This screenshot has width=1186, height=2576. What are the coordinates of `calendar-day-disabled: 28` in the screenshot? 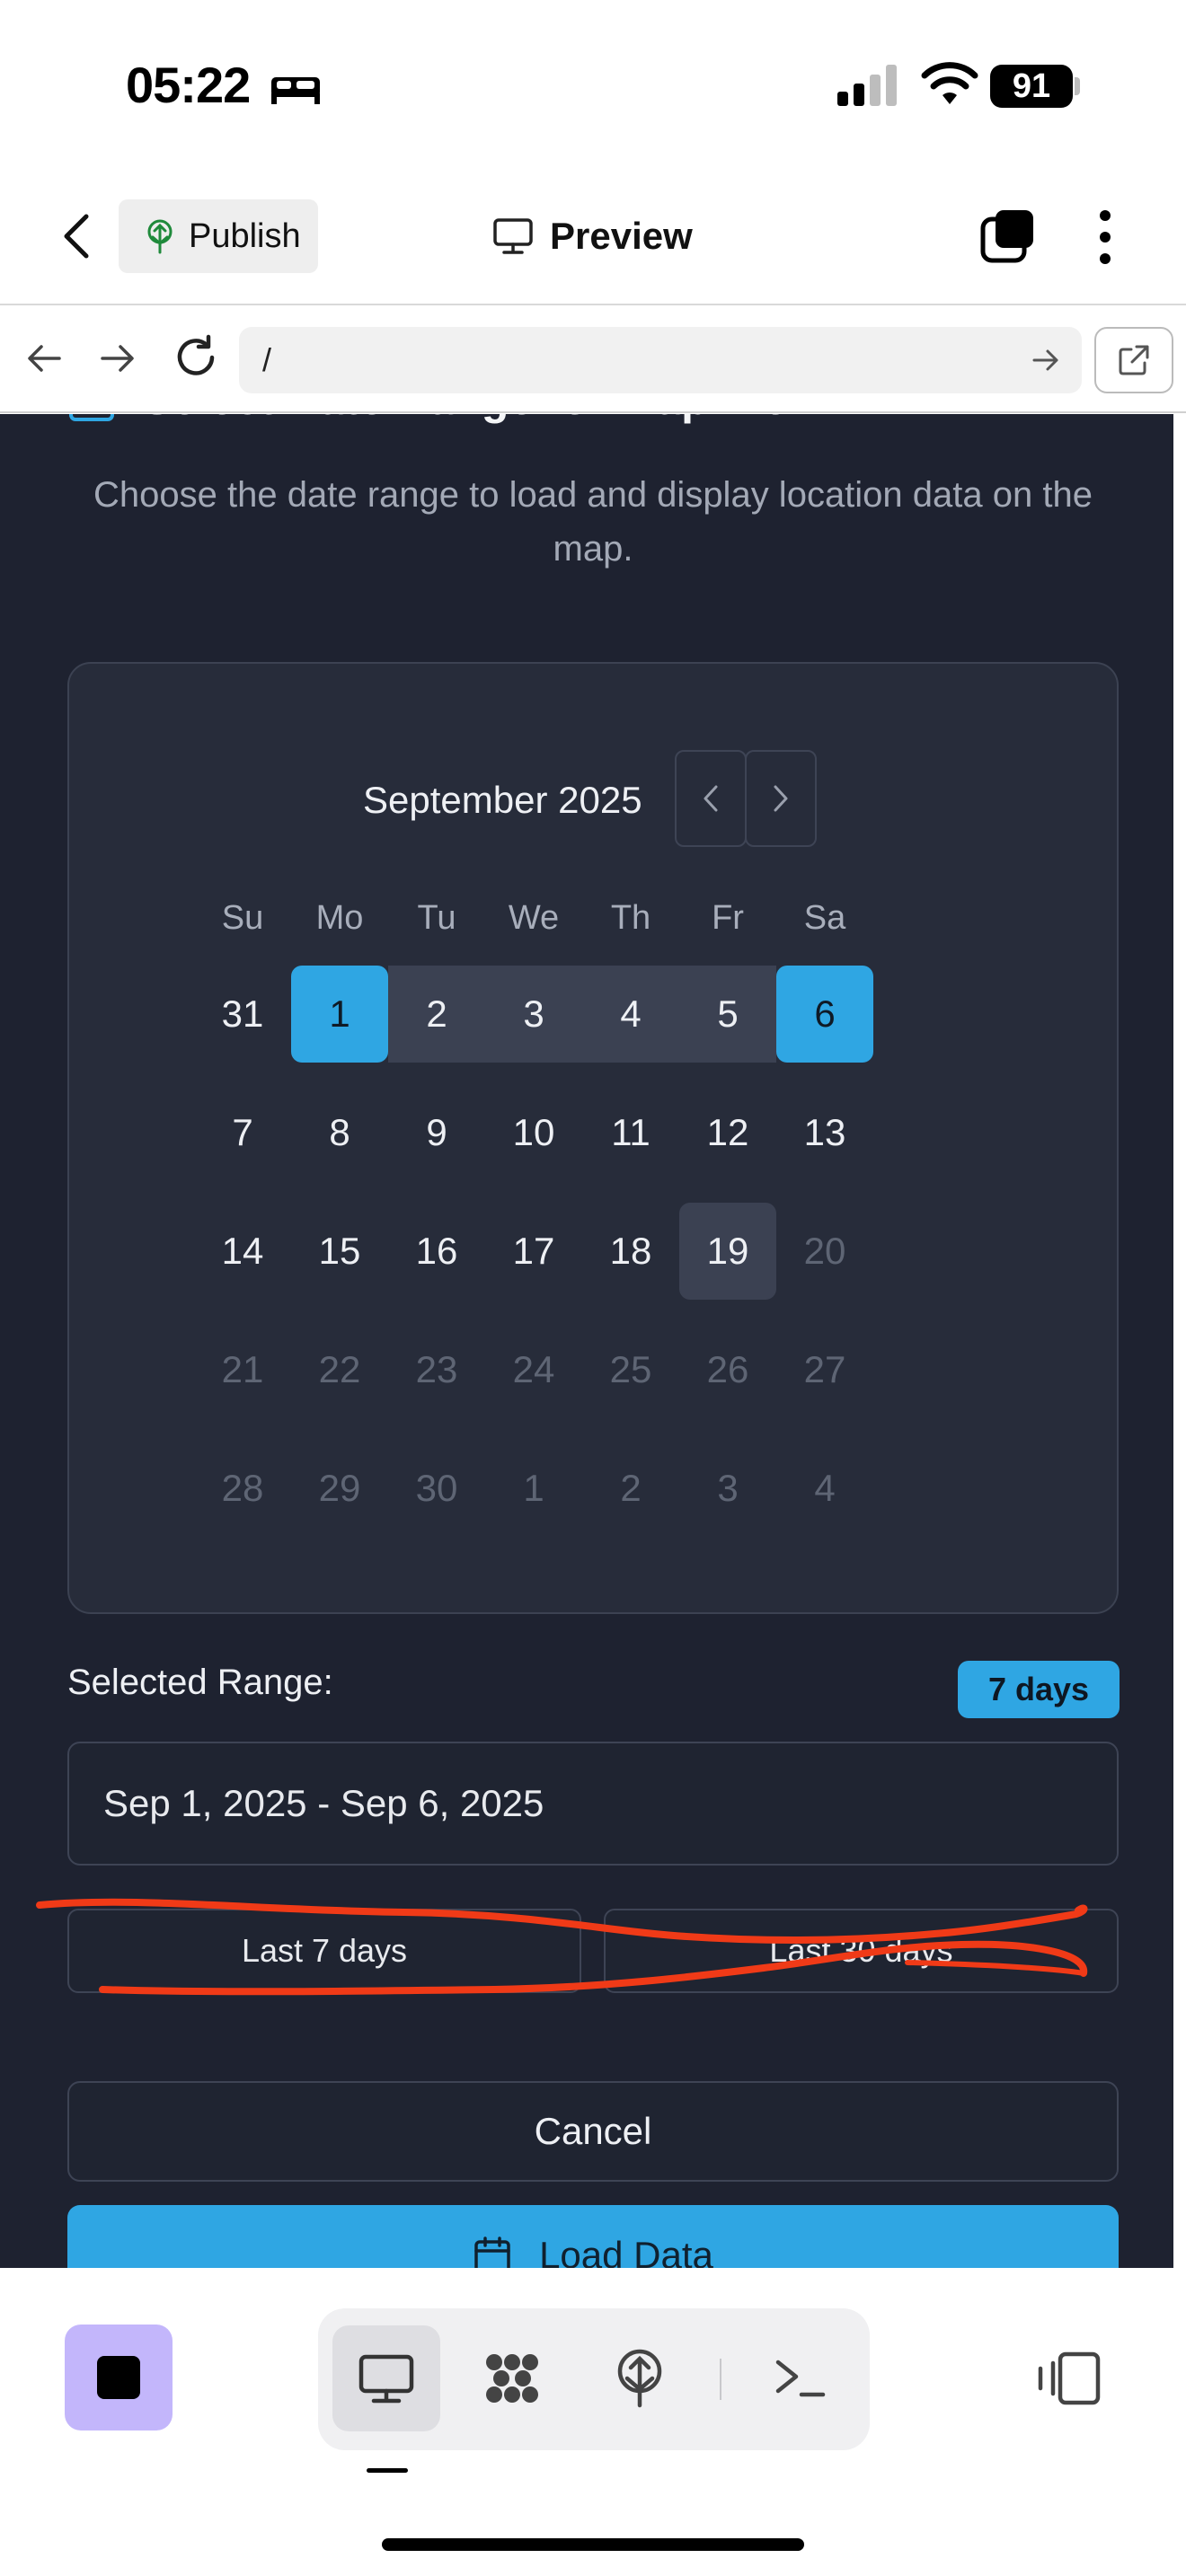 It's located at (242, 1488).